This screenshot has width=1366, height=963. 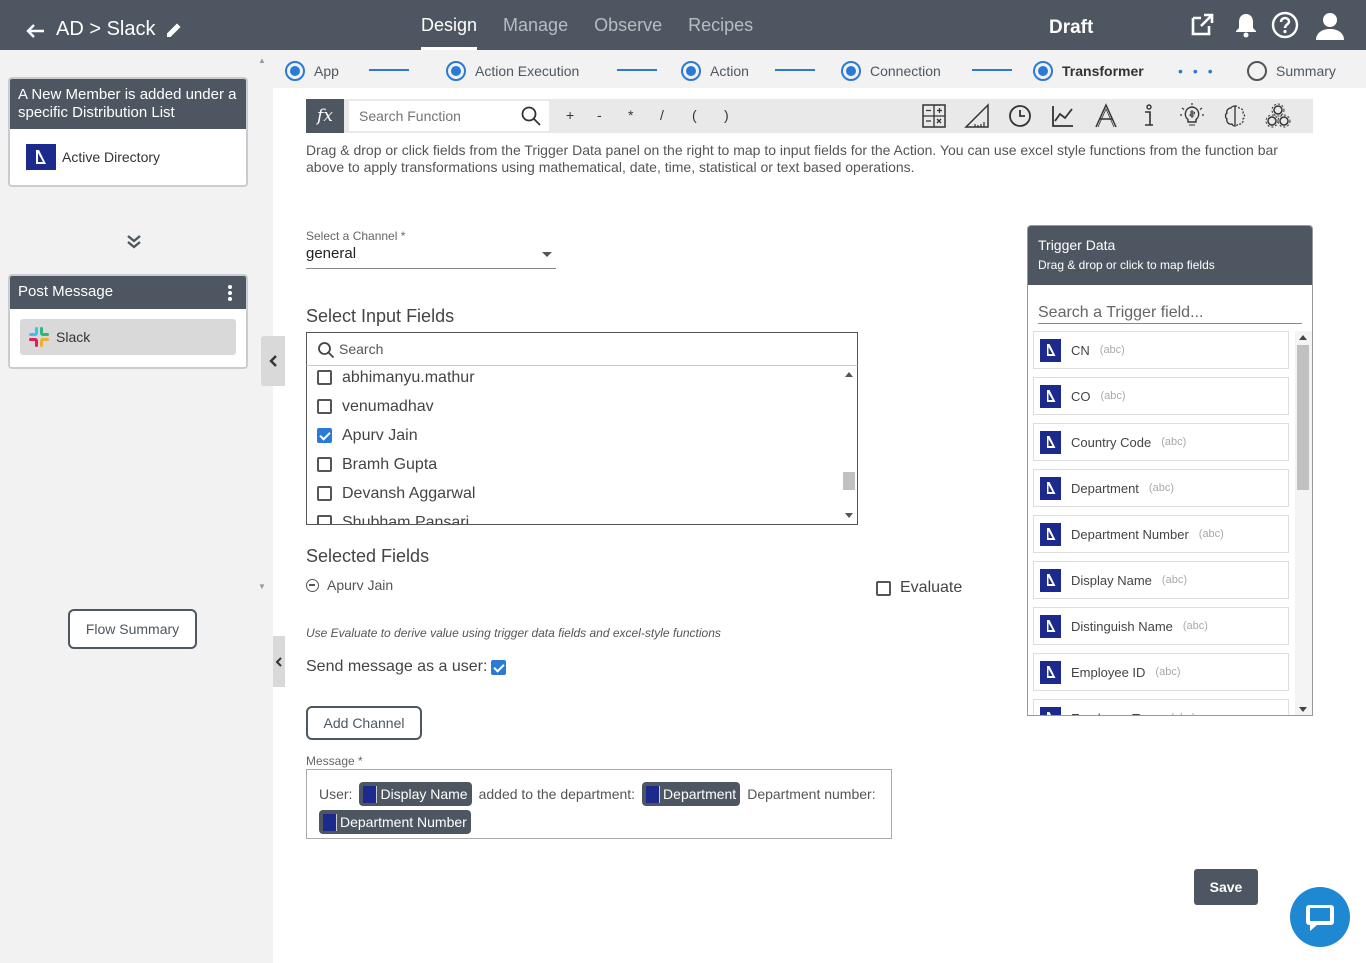 I want to click on info-icon, so click(x=1149, y=116).